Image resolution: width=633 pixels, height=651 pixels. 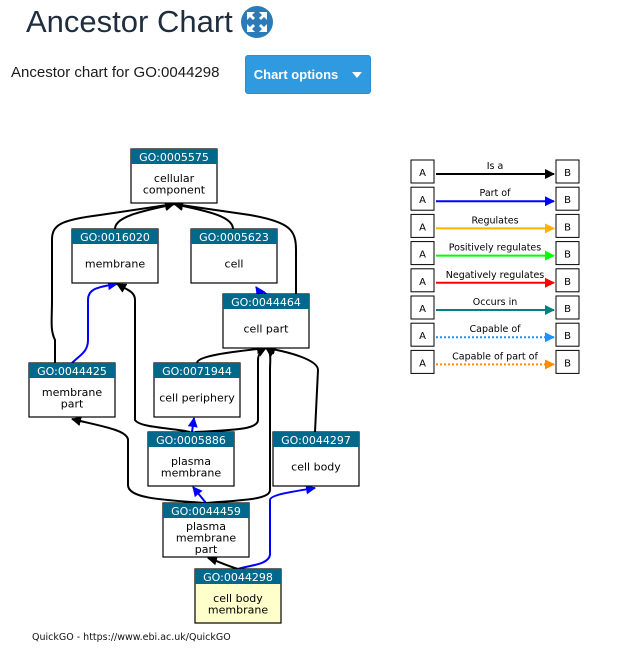 I want to click on legend-item-capable-of-part-of: A B Capable of part of, so click(x=495, y=361).